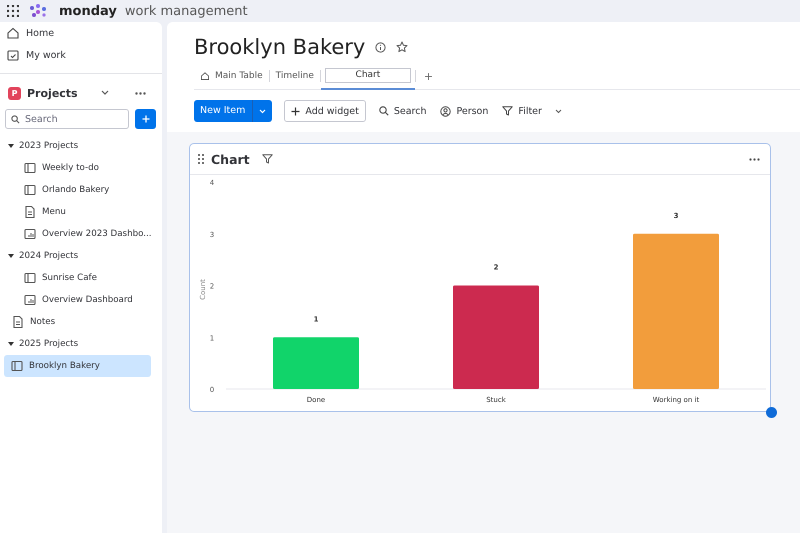  Describe the element at coordinates (61, 93) in the screenshot. I see `workspace-name: Projects` at that location.